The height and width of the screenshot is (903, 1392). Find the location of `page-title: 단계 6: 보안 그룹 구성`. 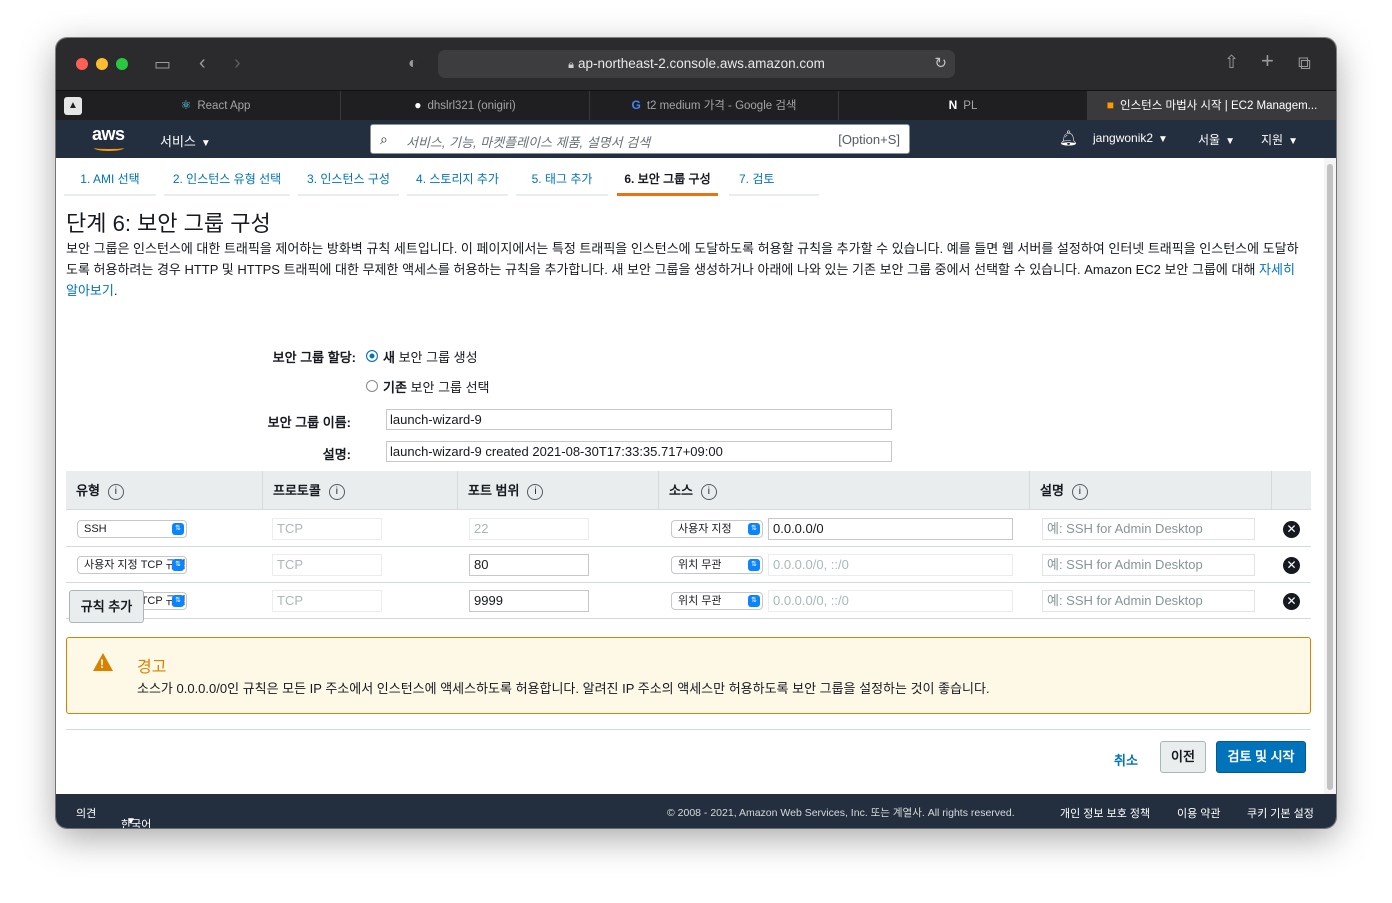

page-title: 단계 6: 보안 그룹 구성 is located at coordinates (168, 223).